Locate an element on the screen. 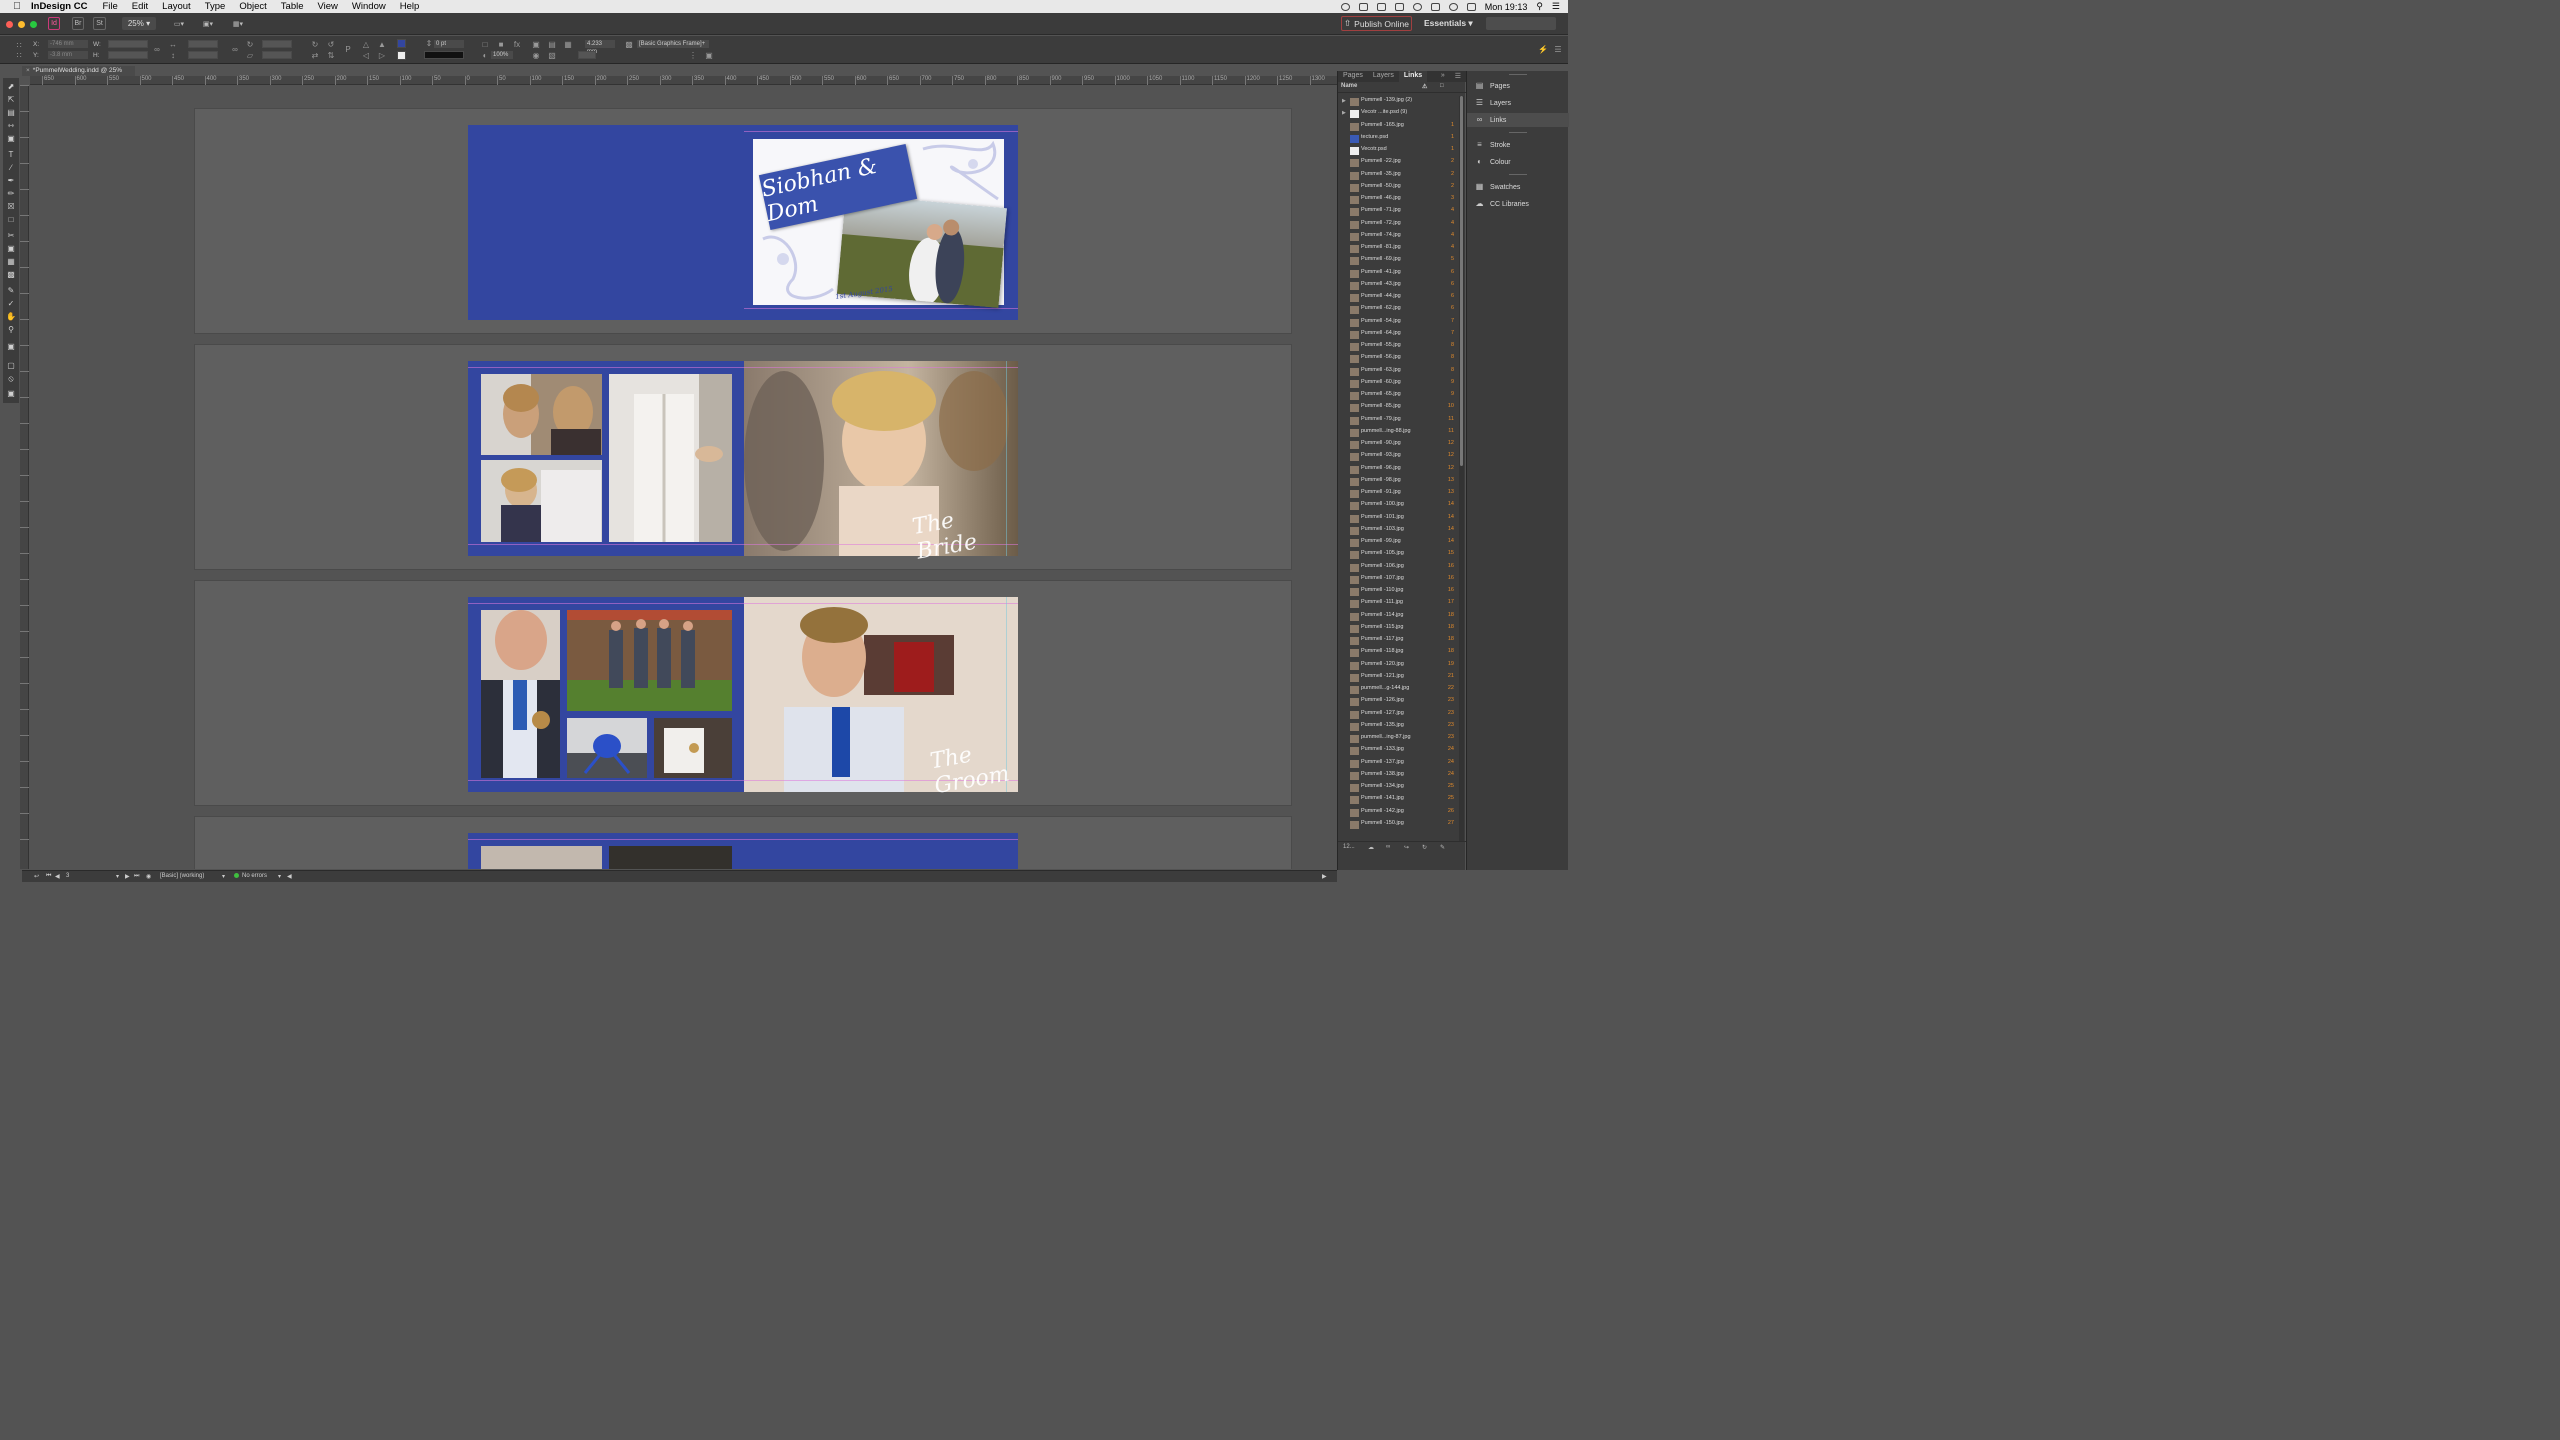 Image resolution: width=2560 pixels, height=1440 pixels. menu-view: View is located at coordinates (328, 6).